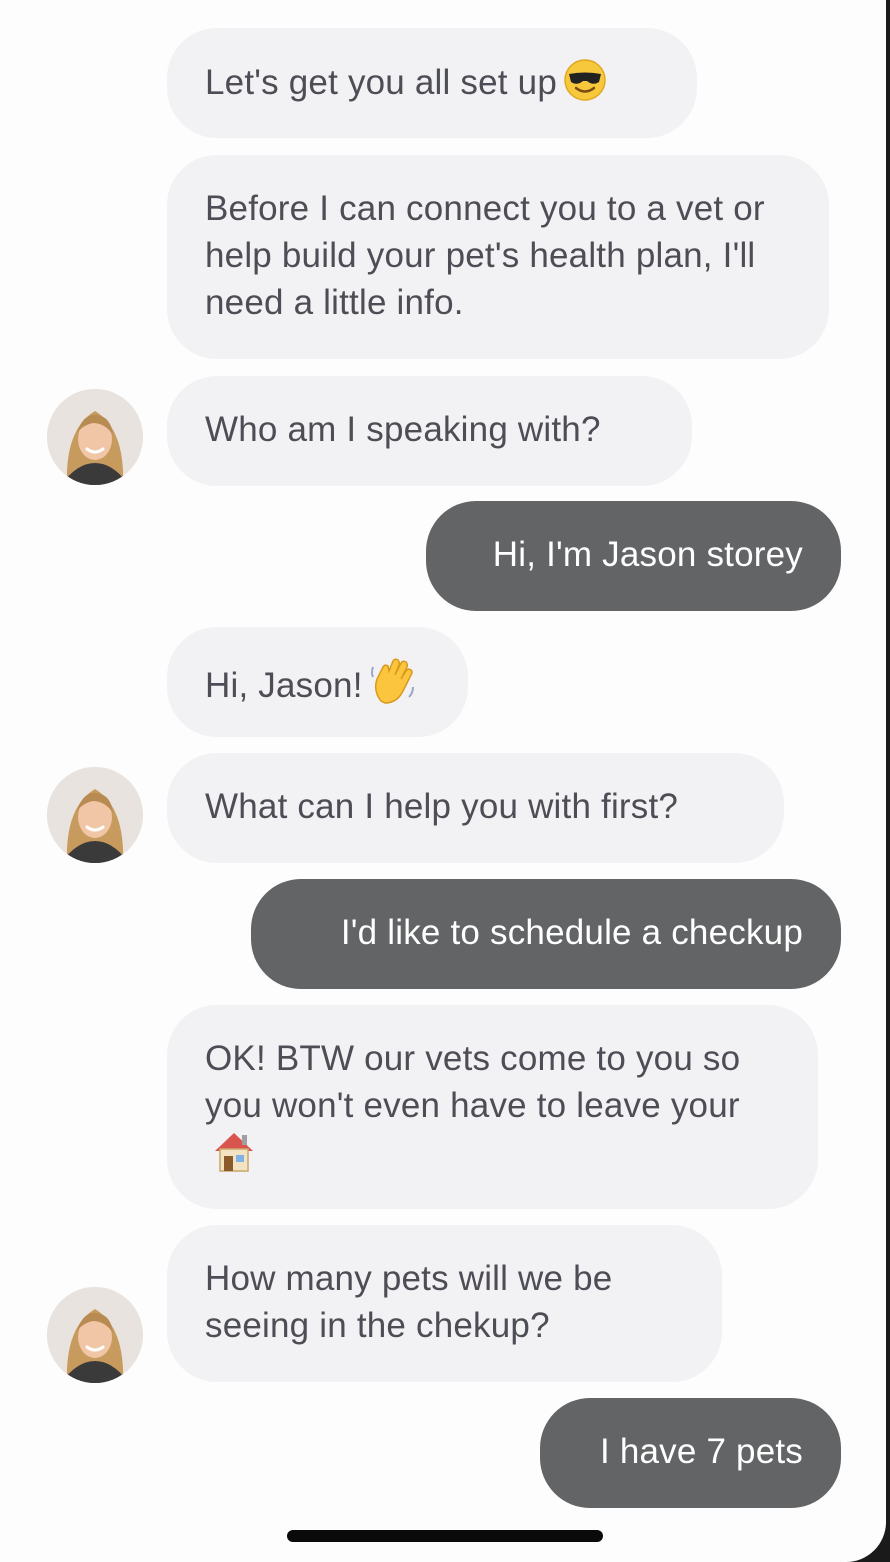 This screenshot has height=1562, width=890. I want to click on message-text: Who am I speaking with?, so click(403, 429).